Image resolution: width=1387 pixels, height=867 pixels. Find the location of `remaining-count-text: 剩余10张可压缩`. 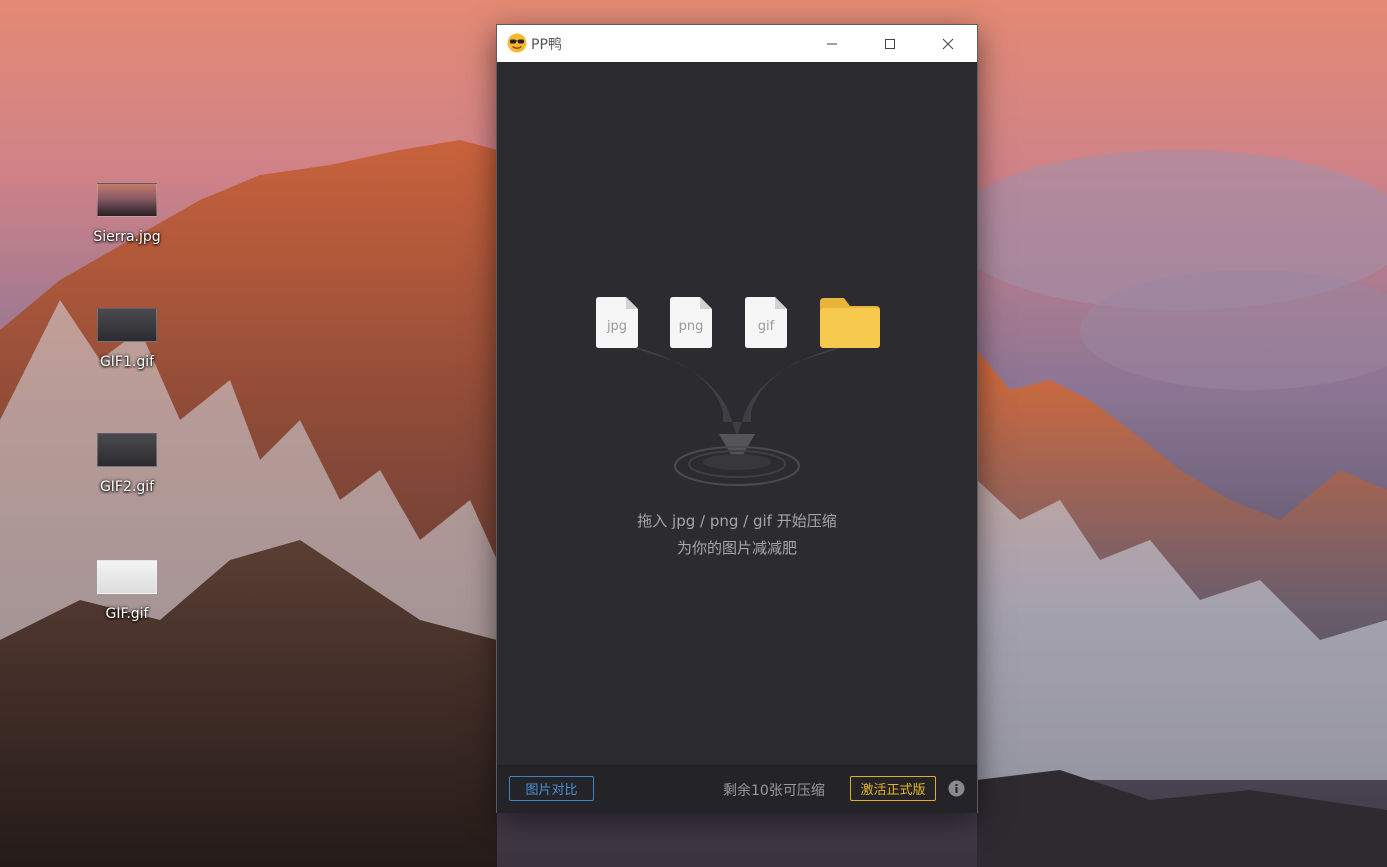

remaining-count-text: 剩余10张可压缩 is located at coordinates (774, 791).